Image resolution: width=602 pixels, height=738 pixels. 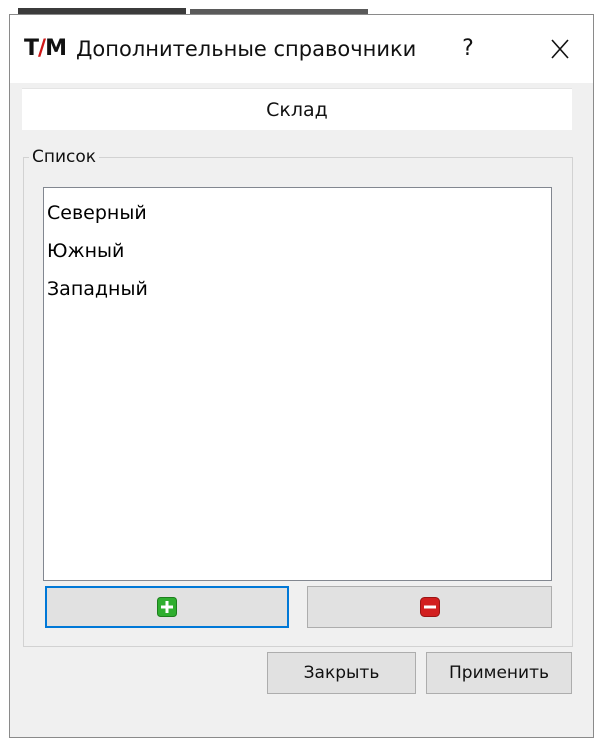 What do you see at coordinates (297, 213) in the screenshot?
I see `list-item: Северный` at bounding box center [297, 213].